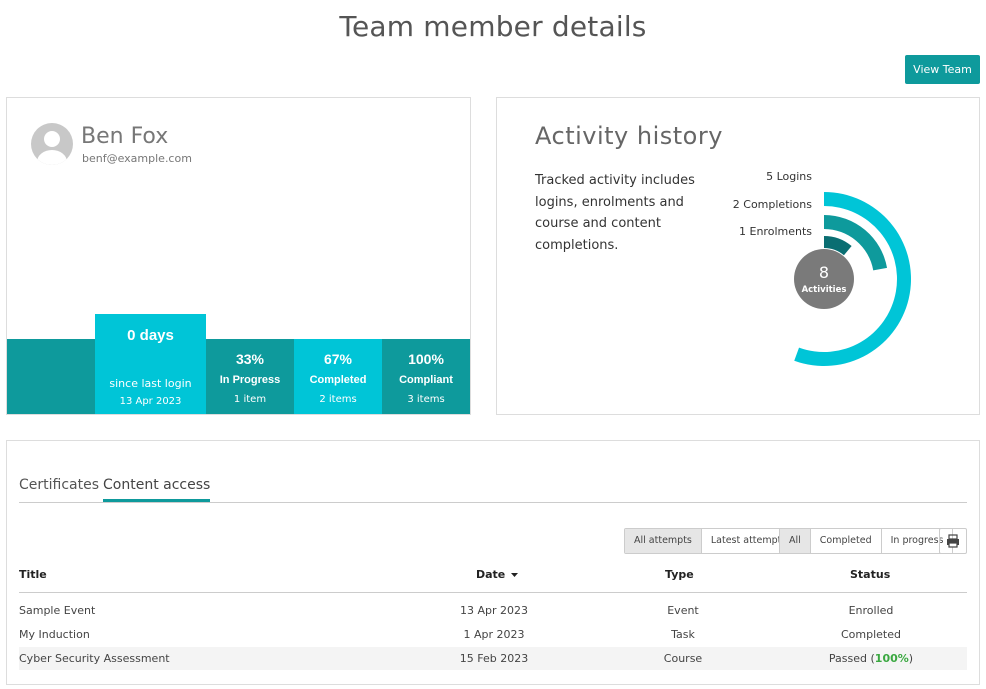 The height and width of the screenshot is (689, 986). I want to click on row-title: Cyber Security Assessment, so click(94, 658).